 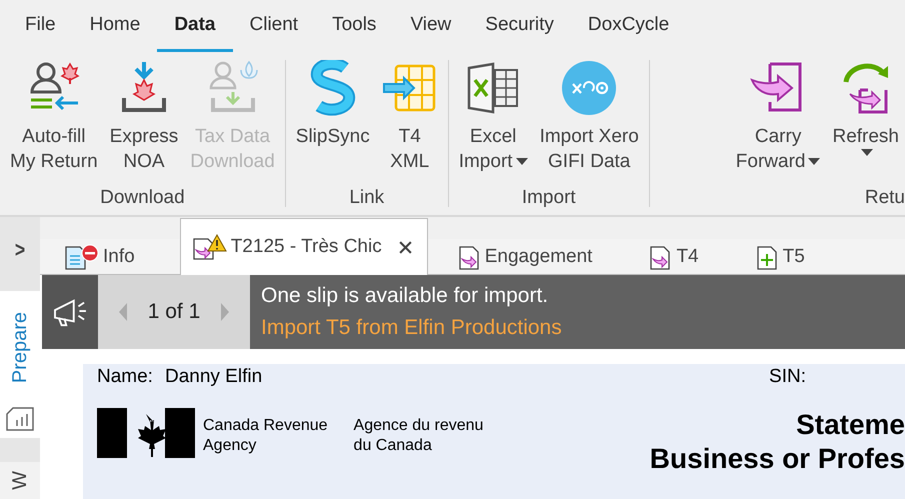 What do you see at coordinates (208, 247) in the screenshot?
I see `document-warning-icon` at bounding box center [208, 247].